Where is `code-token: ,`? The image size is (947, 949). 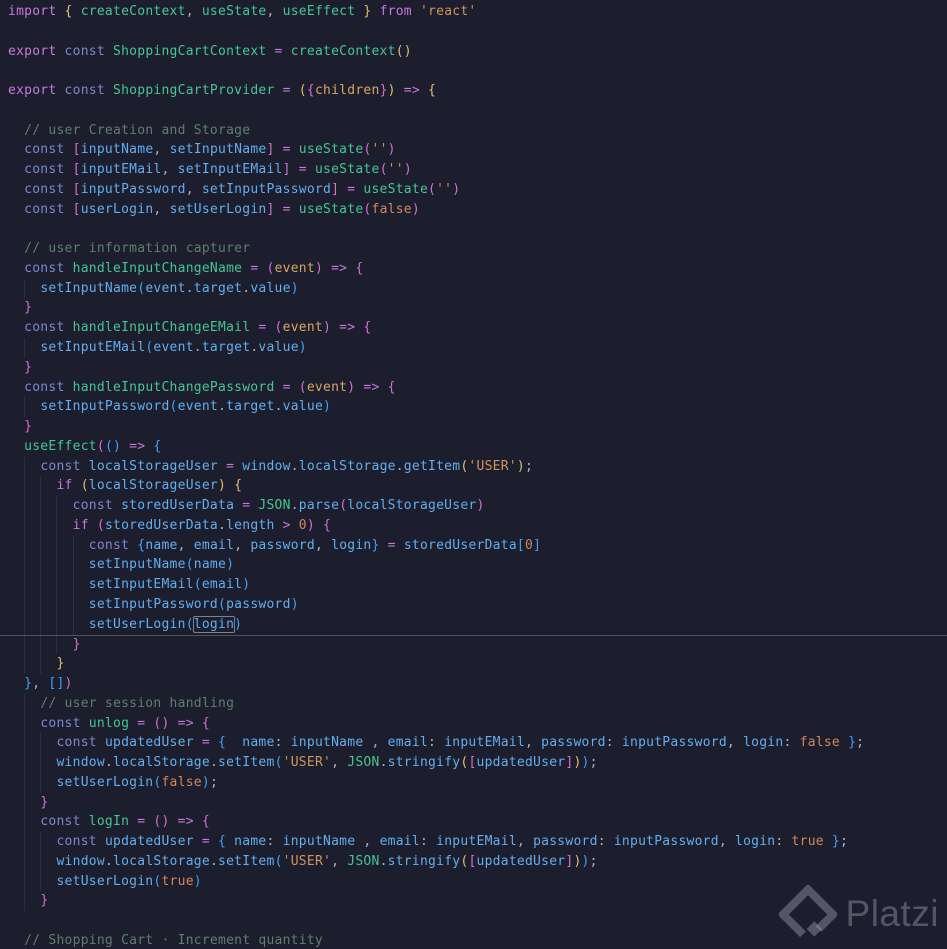
code-token: , is located at coordinates (367, 842).